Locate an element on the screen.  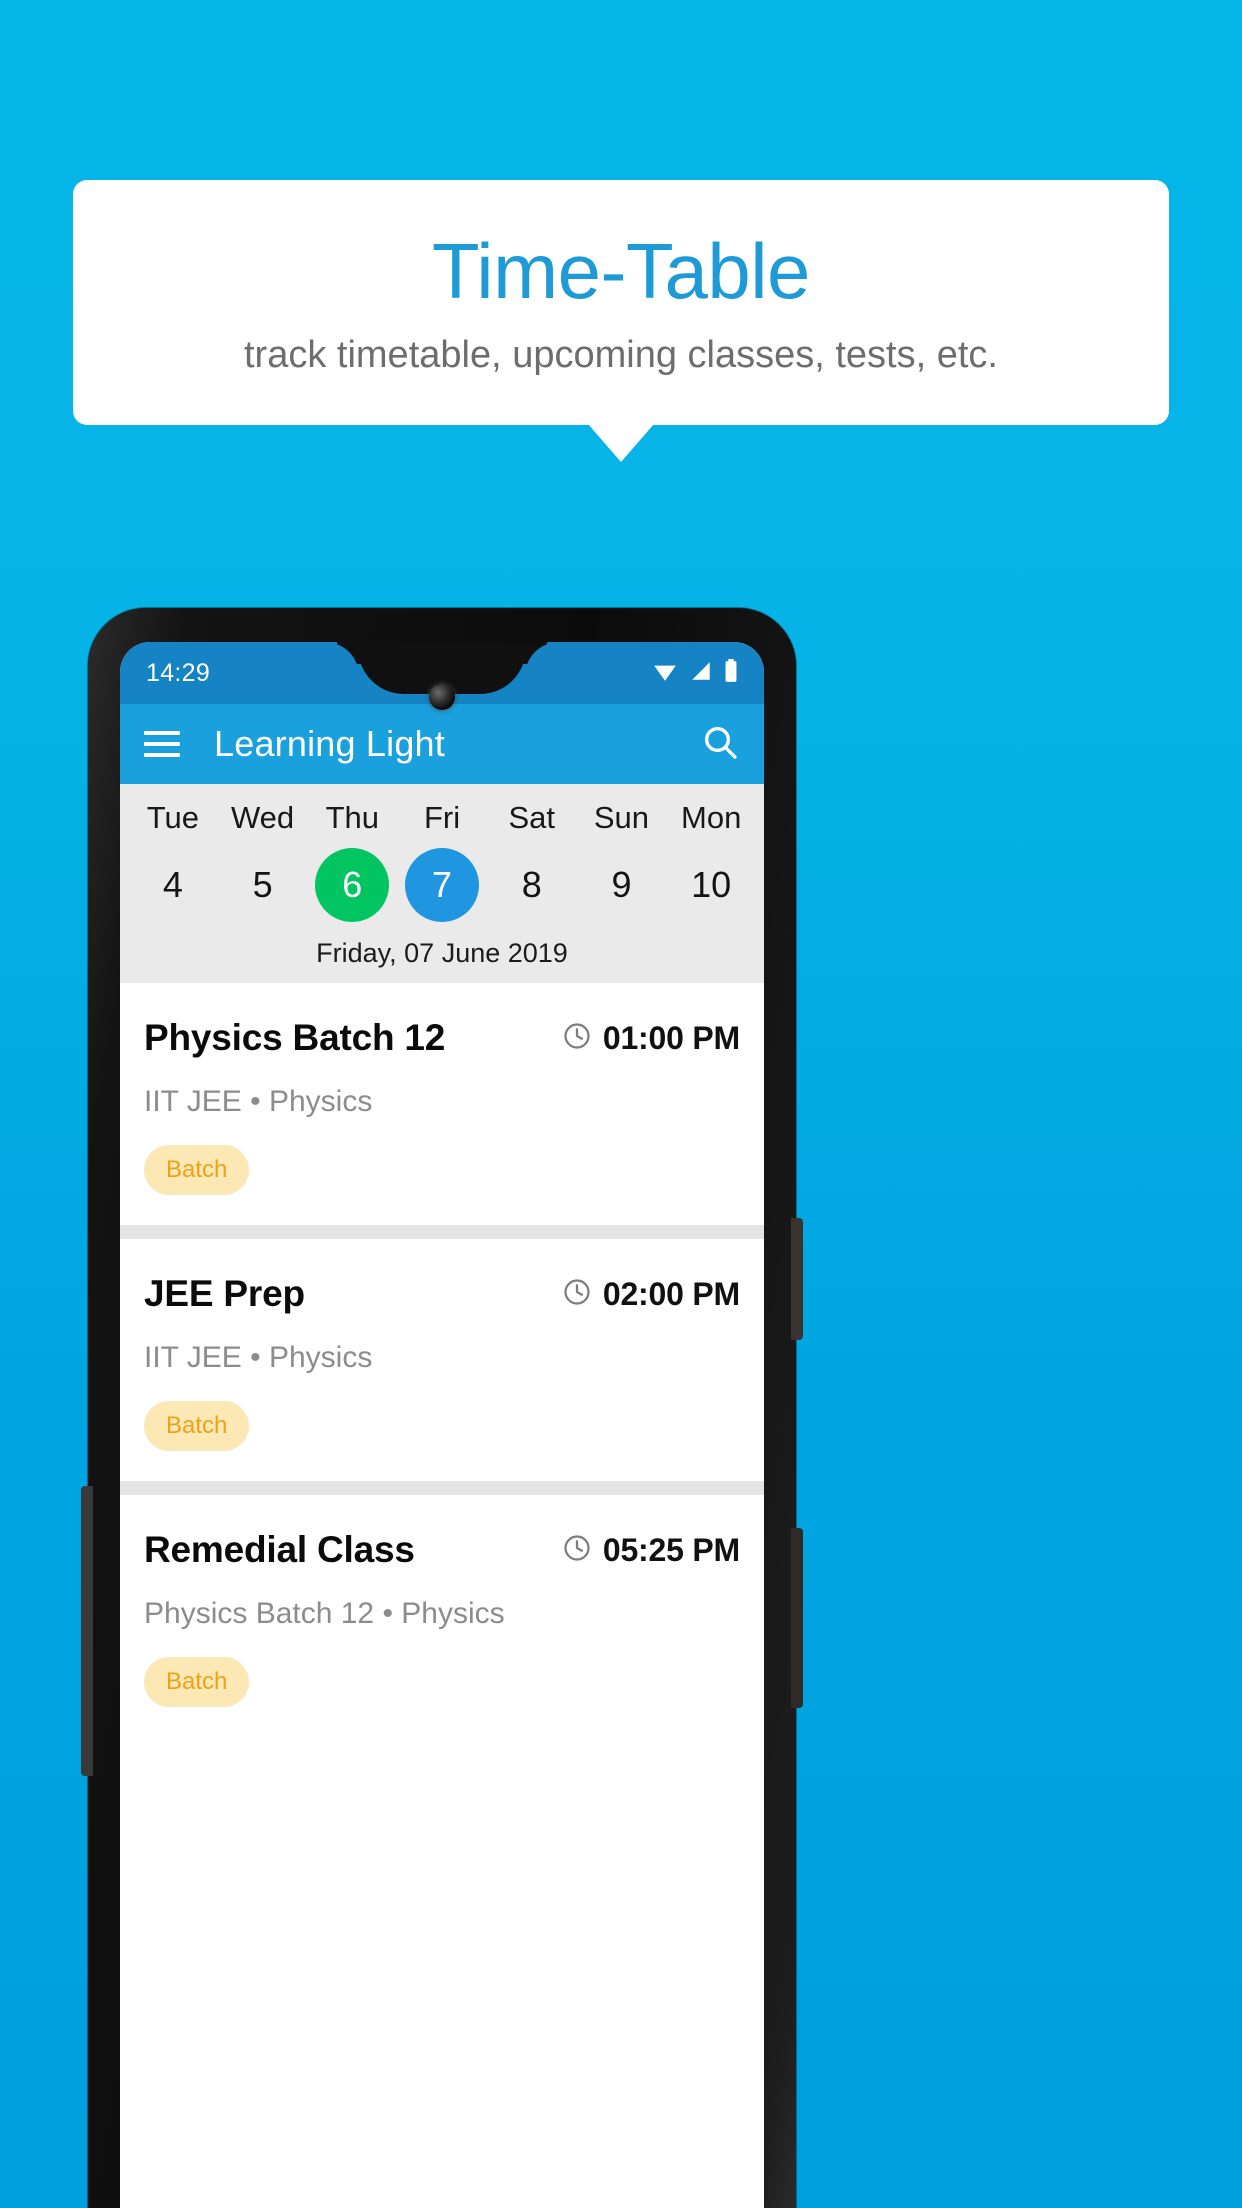
day-number-cell: 9 is located at coordinates (622, 879).